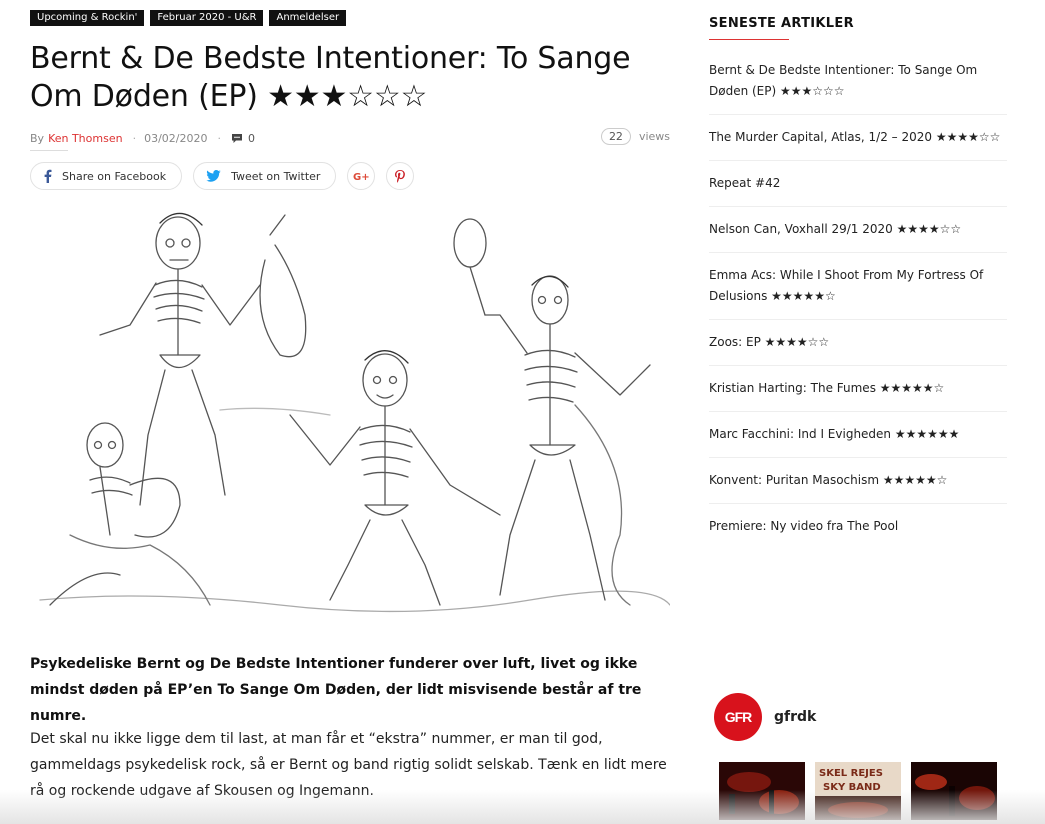 The width and height of the screenshot is (1045, 824). Describe the element at coordinates (615, 136) in the screenshot. I see `views-count: 22` at that location.